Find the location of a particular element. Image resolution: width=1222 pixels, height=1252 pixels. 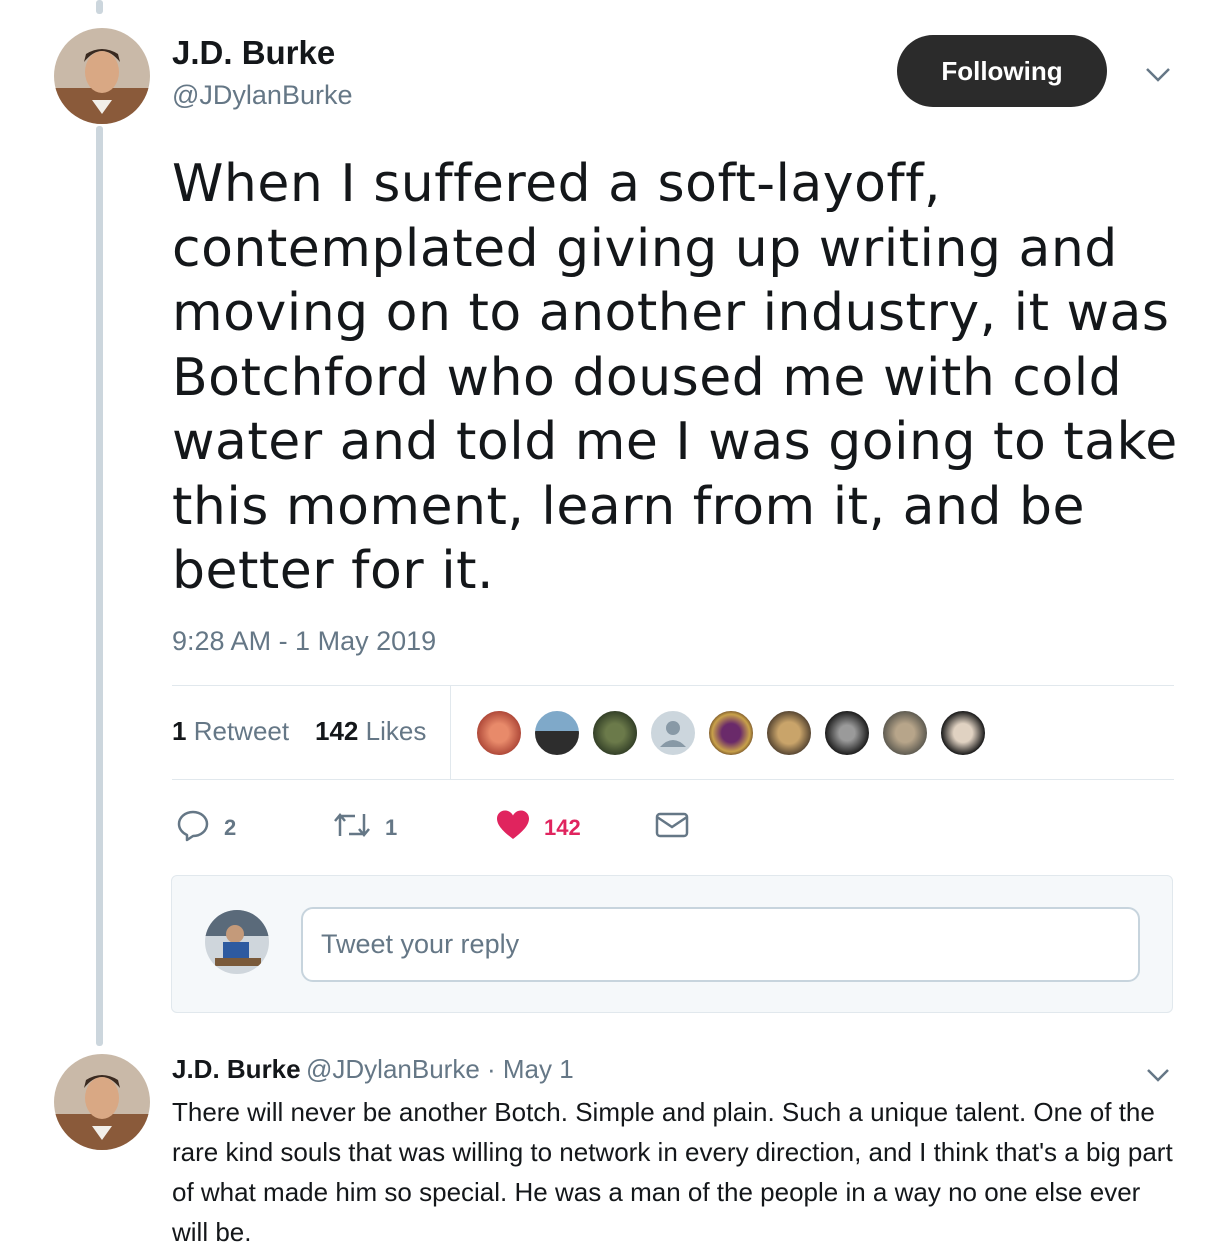

author-handle: @JDylanBurke is located at coordinates (262, 95).